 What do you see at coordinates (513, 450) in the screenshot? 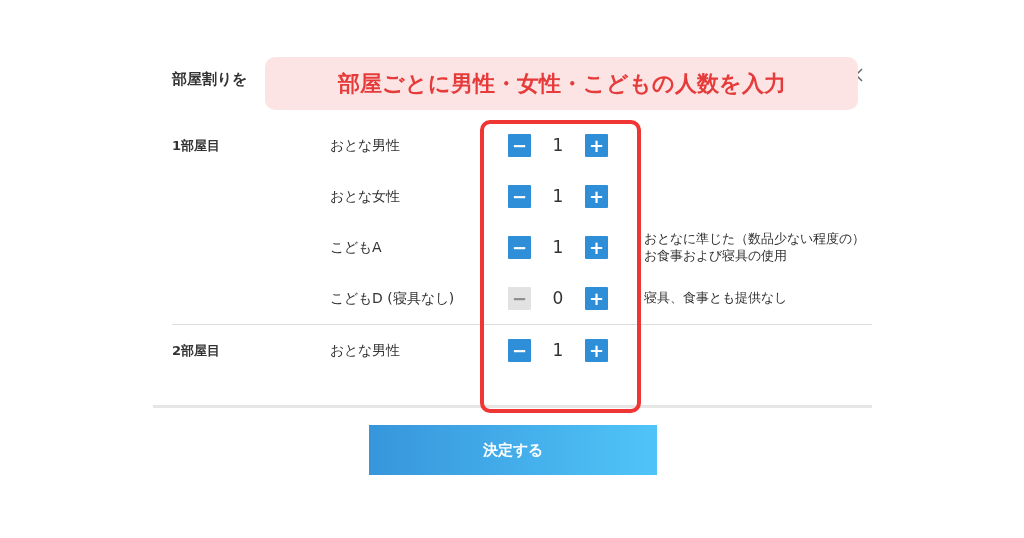
I see `submit-button: 決定する` at bounding box center [513, 450].